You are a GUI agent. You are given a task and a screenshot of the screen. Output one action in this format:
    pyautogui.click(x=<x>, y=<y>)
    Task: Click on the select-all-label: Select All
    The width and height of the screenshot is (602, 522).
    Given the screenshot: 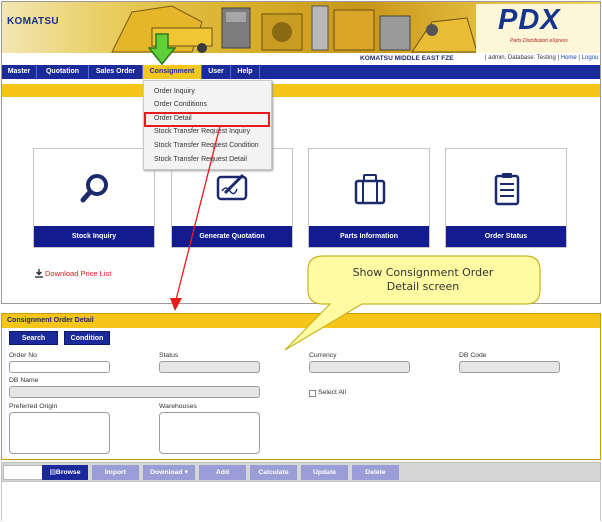 What is the action you would take?
    pyautogui.click(x=332, y=392)
    